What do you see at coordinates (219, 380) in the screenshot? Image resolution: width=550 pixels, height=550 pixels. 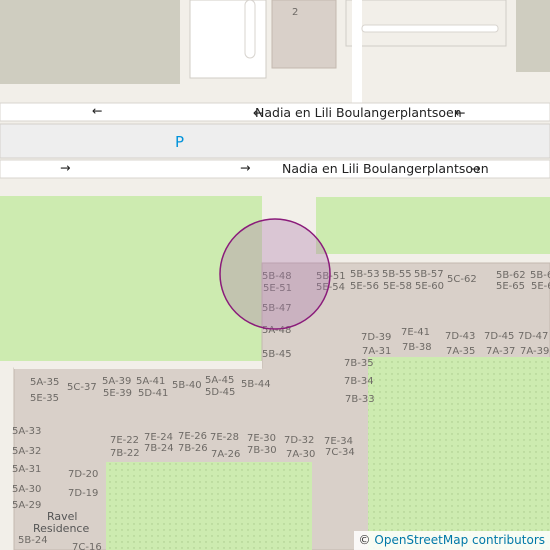 I see `unit-label: 5A-45` at bounding box center [219, 380].